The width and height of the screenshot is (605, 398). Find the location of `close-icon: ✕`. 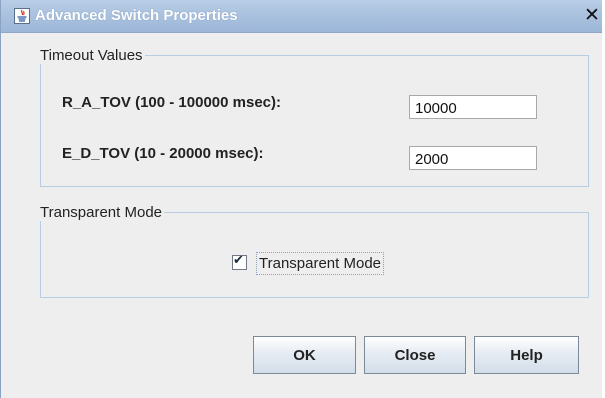

close-icon: ✕ is located at coordinates (592, 15).